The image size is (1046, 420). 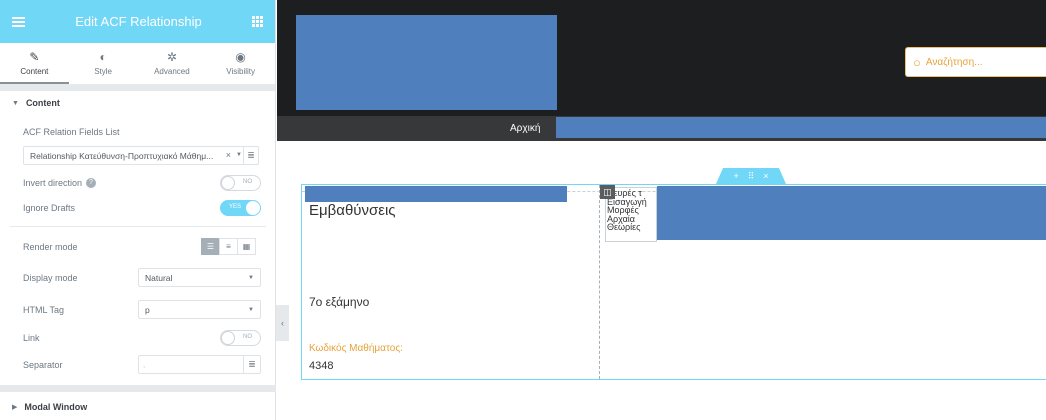 I want to click on list-icon: ☰, so click(x=210, y=246).